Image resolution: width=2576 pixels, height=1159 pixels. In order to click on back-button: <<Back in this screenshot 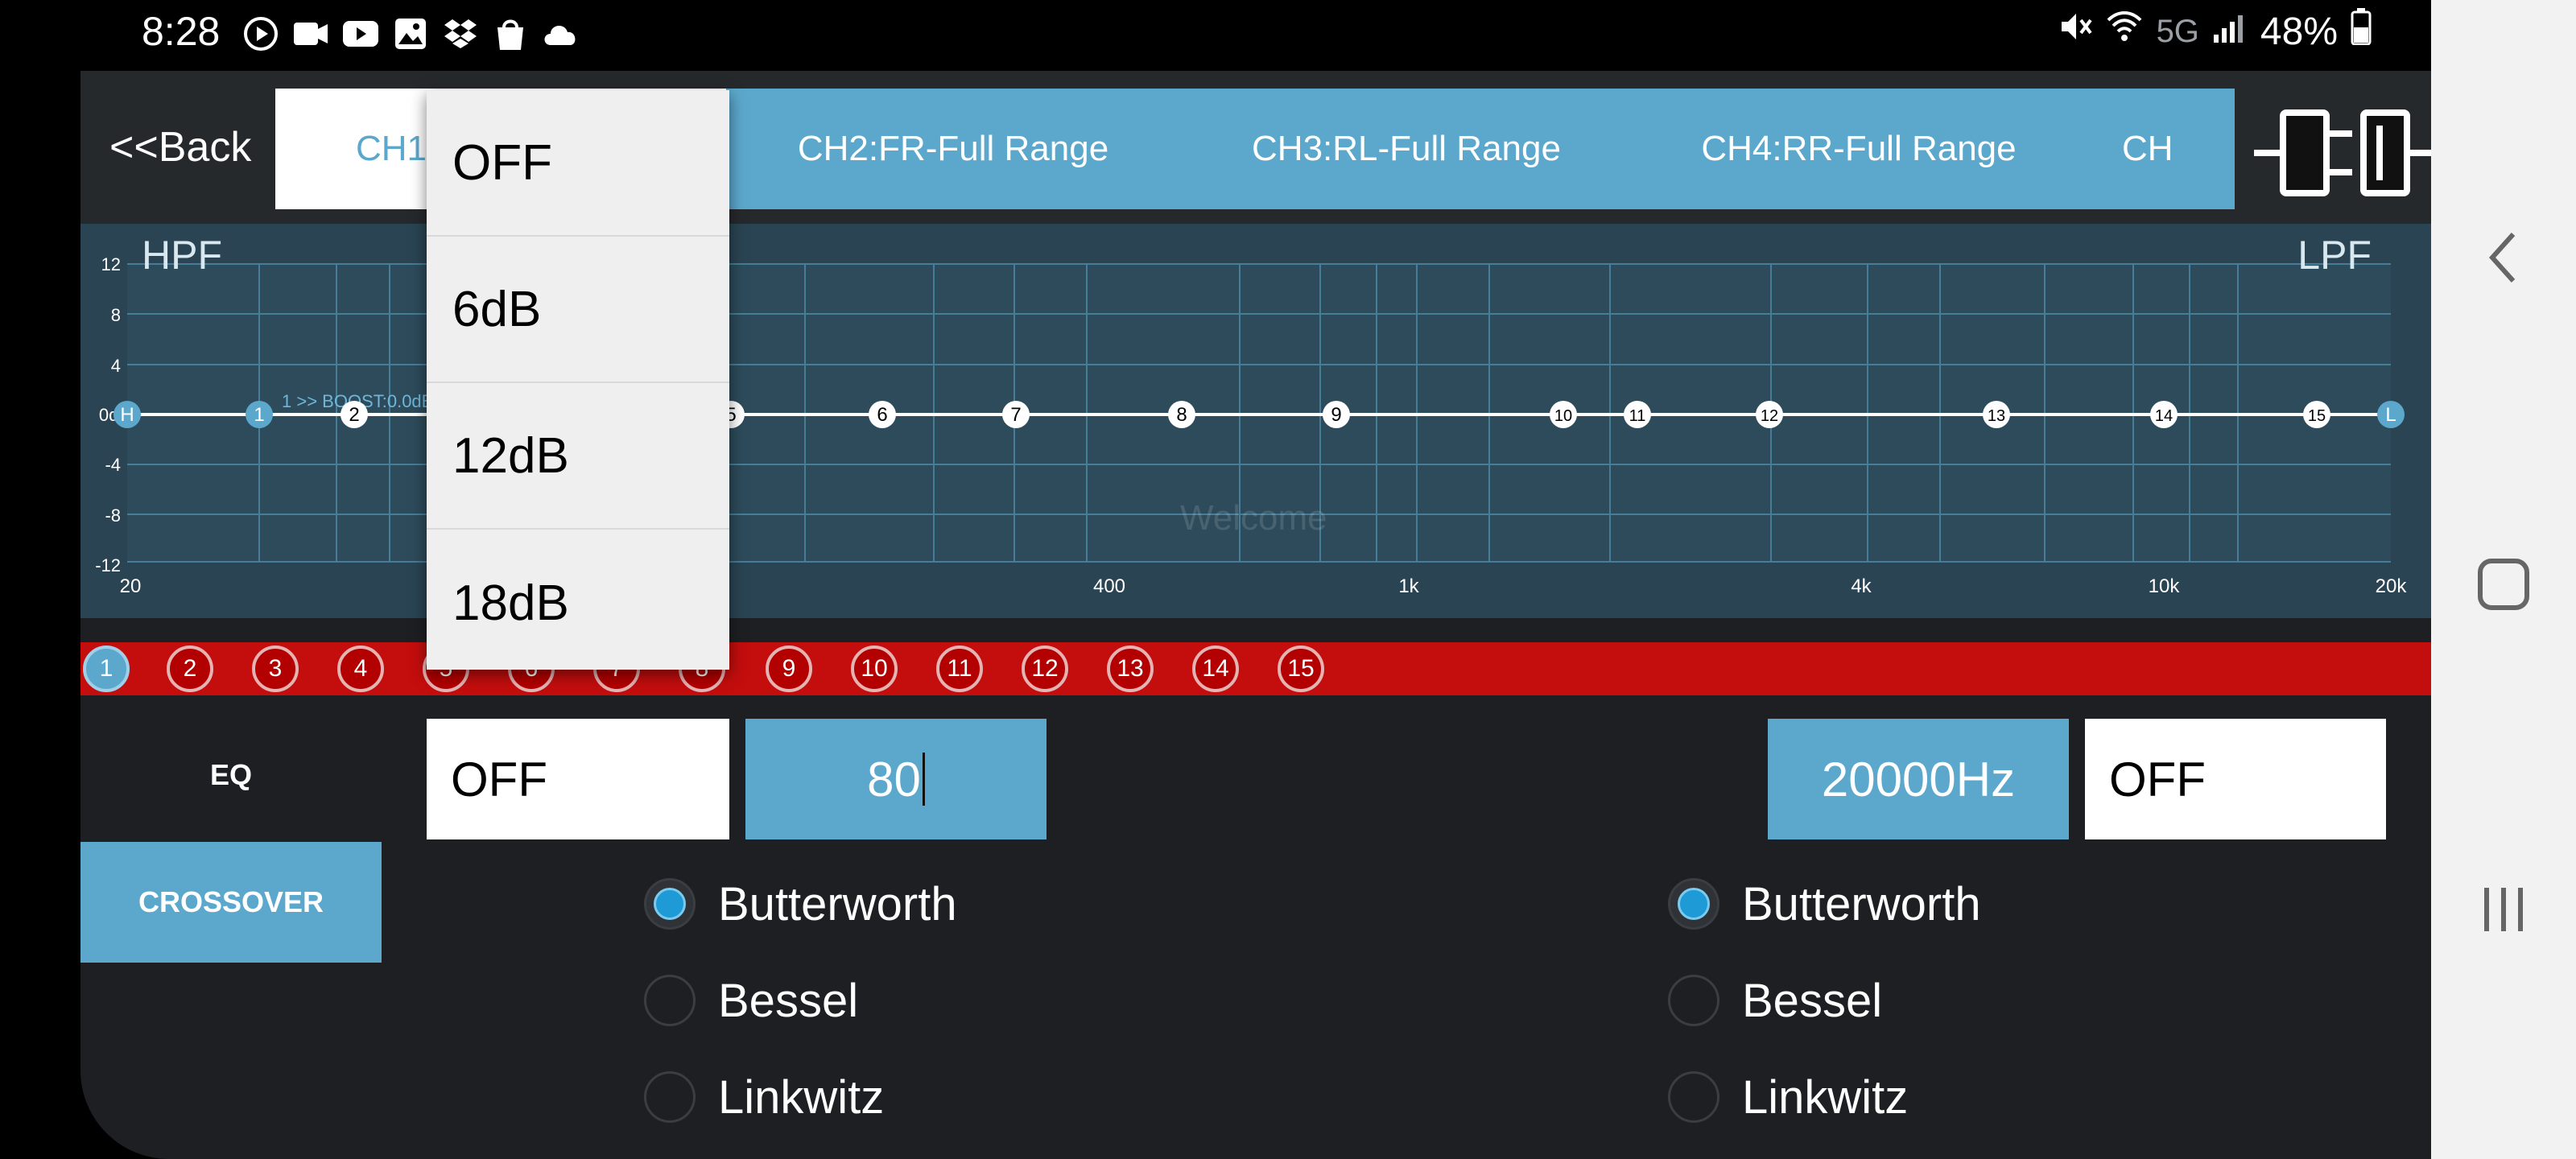, I will do `click(180, 147)`.